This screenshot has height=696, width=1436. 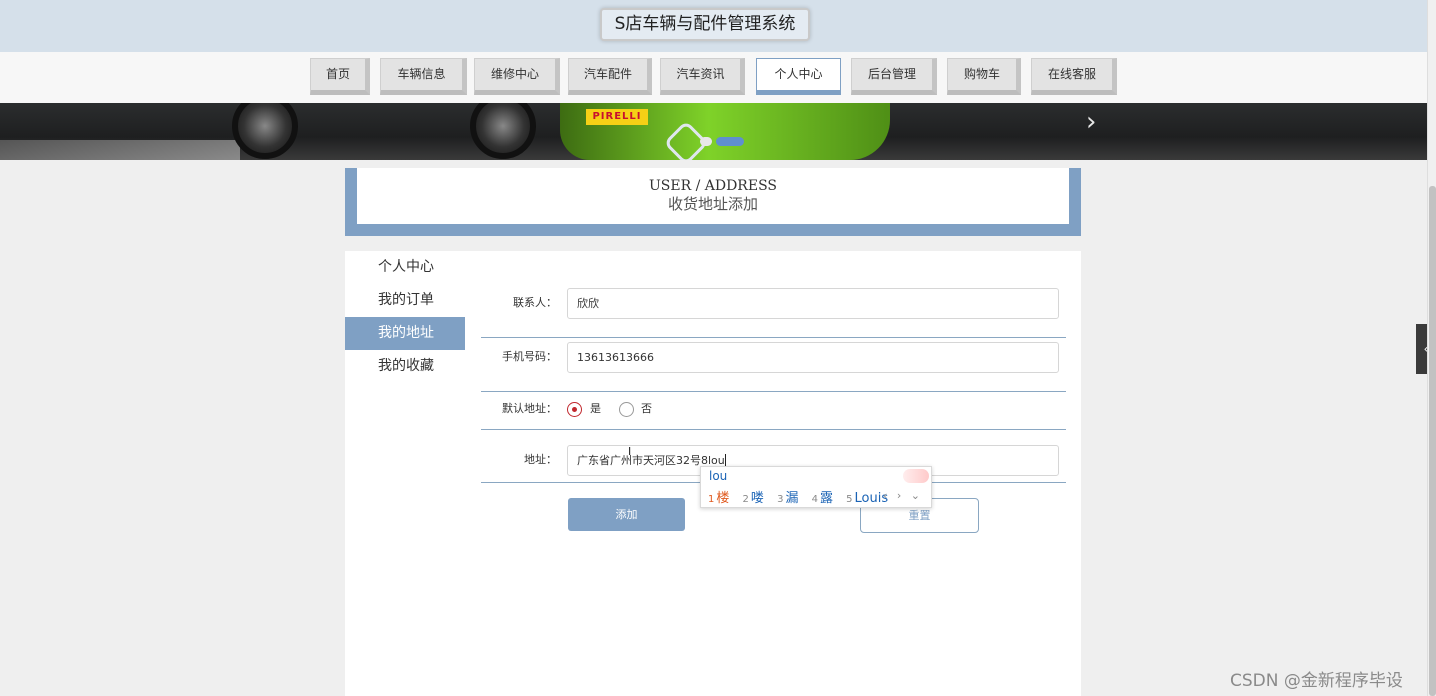 What do you see at coordinates (1316, 681) in the screenshot?
I see `csdn-watermark: CSDN @金新程序毕设` at bounding box center [1316, 681].